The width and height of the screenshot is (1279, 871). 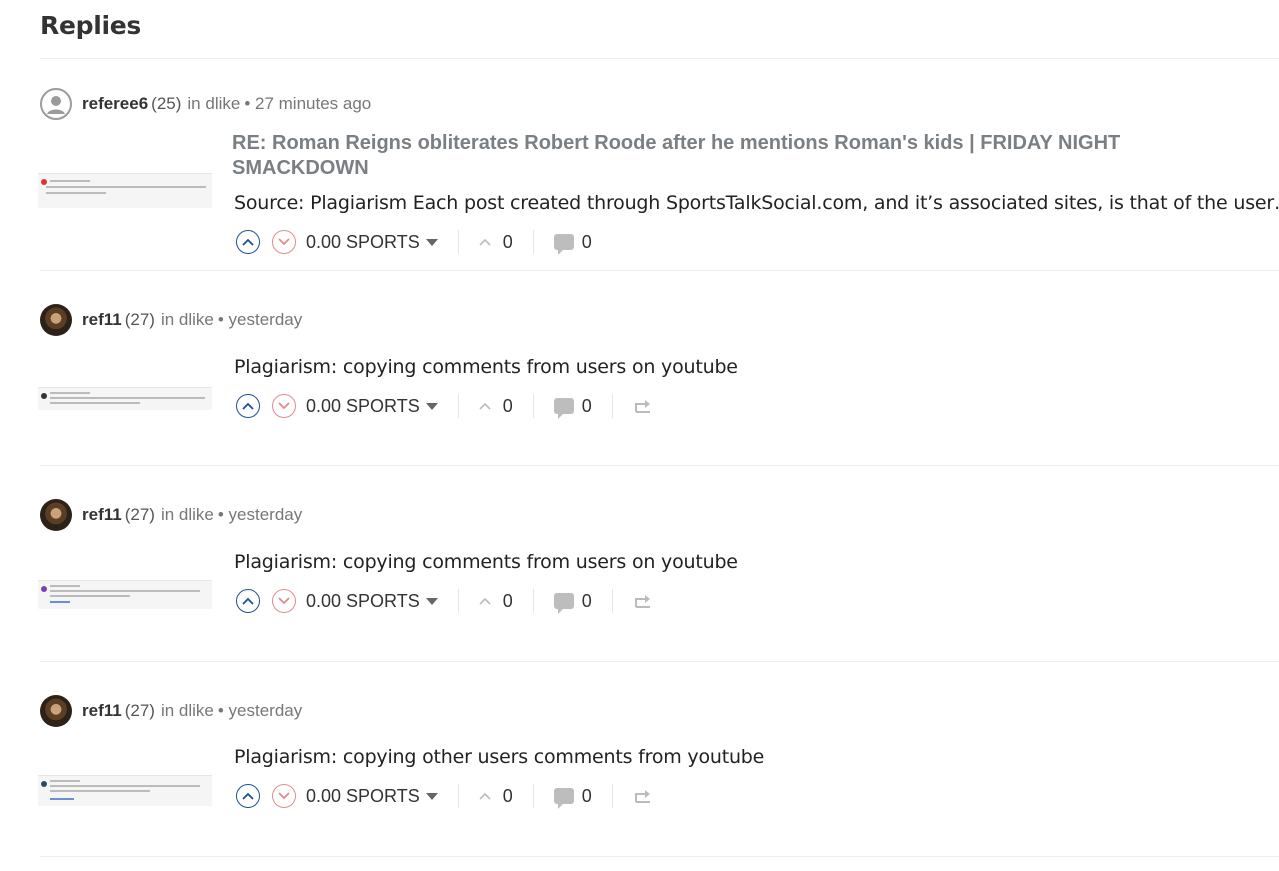 What do you see at coordinates (307, 104) in the screenshot?
I see `timestamp: • 27 minutes ago` at bounding box center [307, 104].